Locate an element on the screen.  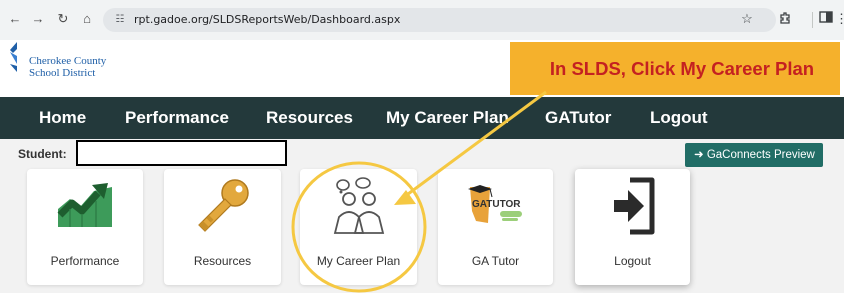
card-logout: Logout is located at coordinates (632, 227).